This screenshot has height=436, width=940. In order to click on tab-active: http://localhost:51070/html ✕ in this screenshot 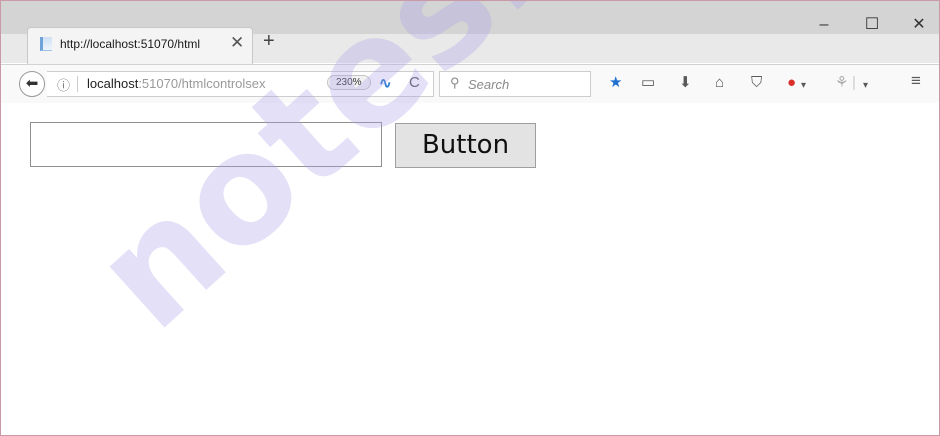, I will do `click(140, 46)`.